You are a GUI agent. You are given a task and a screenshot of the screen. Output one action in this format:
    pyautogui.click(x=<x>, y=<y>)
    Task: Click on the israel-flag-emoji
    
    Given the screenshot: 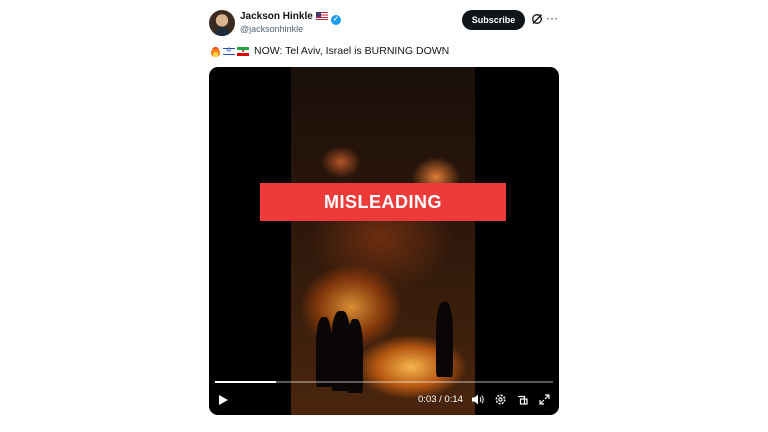 What is the action you would take?
    pyautogui.click(x=229, y=51)
    